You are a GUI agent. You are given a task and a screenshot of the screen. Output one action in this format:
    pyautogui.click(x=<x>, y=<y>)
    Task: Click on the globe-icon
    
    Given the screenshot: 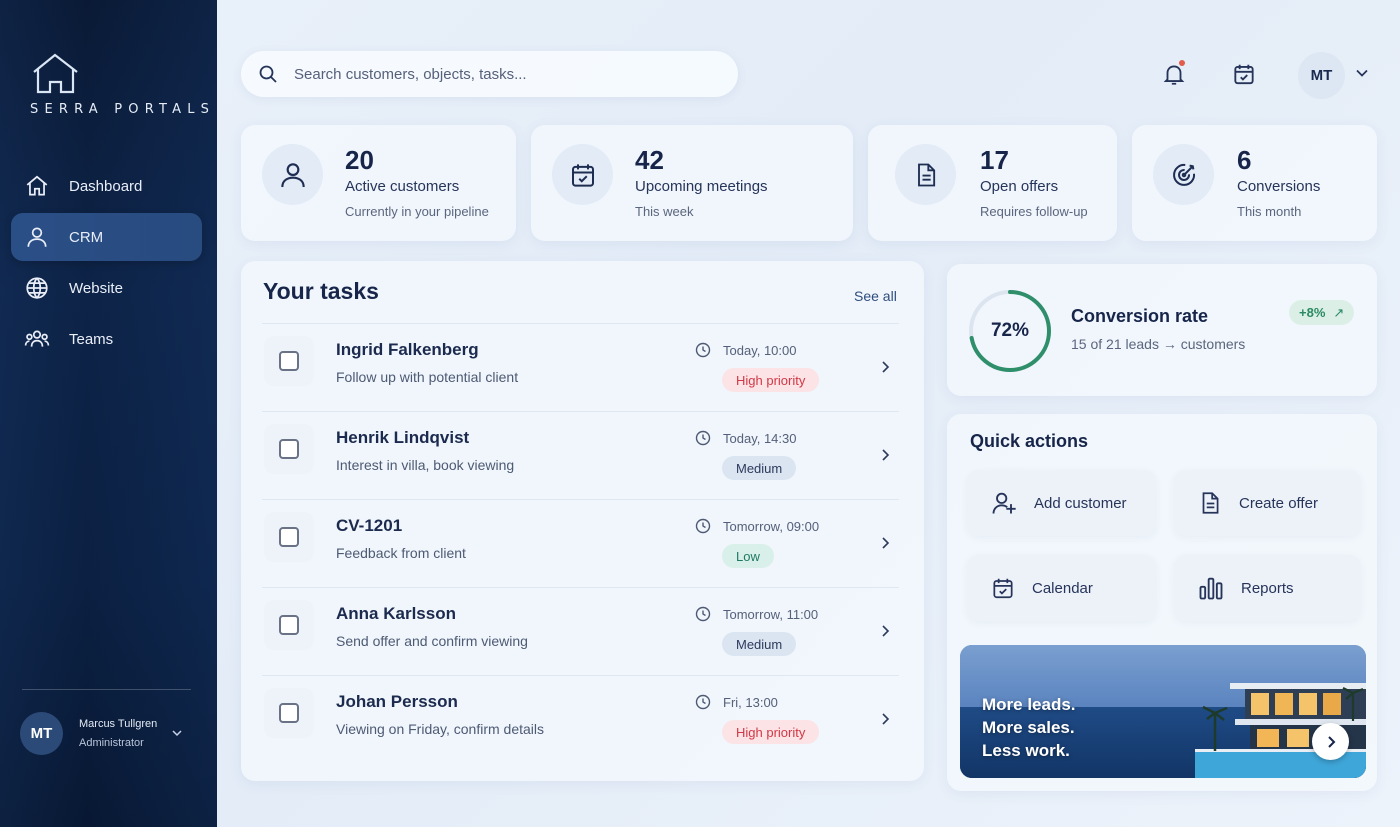 What is the action you would take?
    pyautogui.click(x=37, y=288)
    